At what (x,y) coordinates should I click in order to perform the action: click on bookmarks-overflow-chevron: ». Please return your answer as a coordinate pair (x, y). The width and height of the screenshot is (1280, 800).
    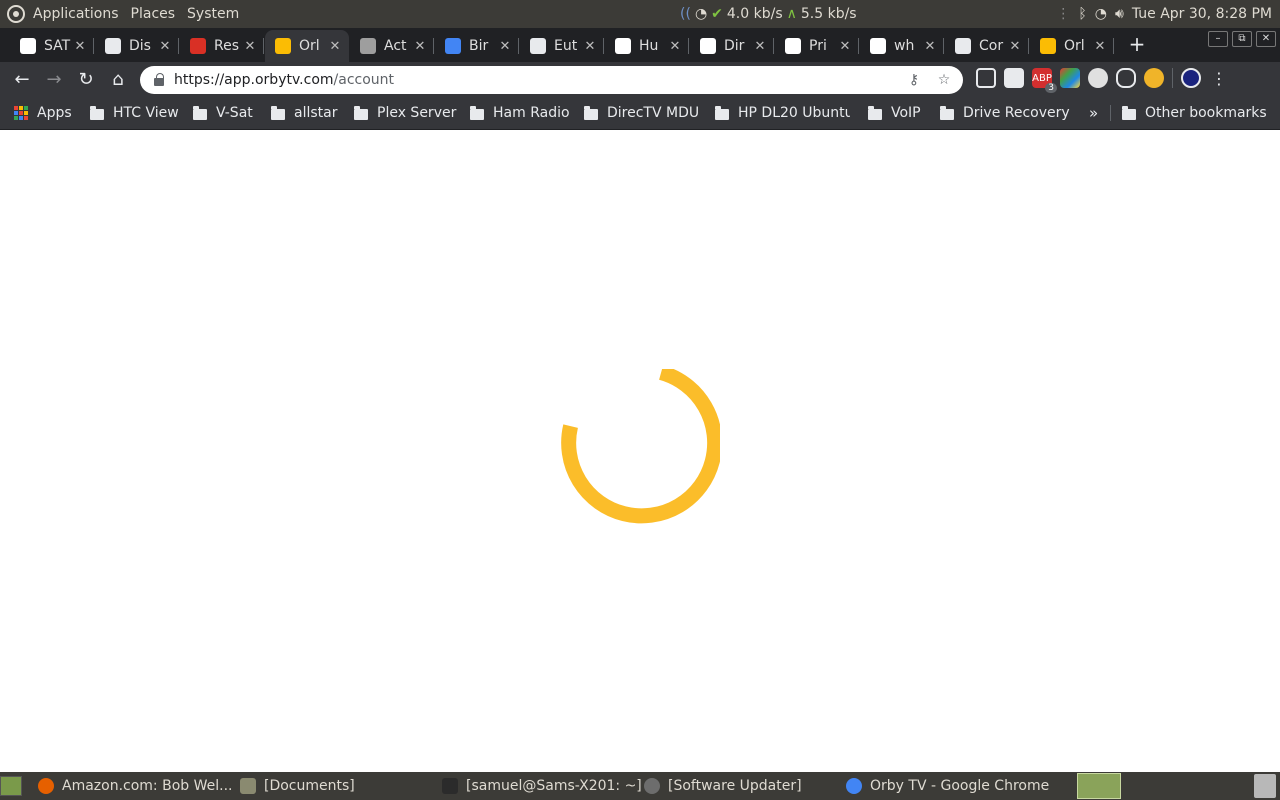
    Looking at the image, I should click on (1093, 113).